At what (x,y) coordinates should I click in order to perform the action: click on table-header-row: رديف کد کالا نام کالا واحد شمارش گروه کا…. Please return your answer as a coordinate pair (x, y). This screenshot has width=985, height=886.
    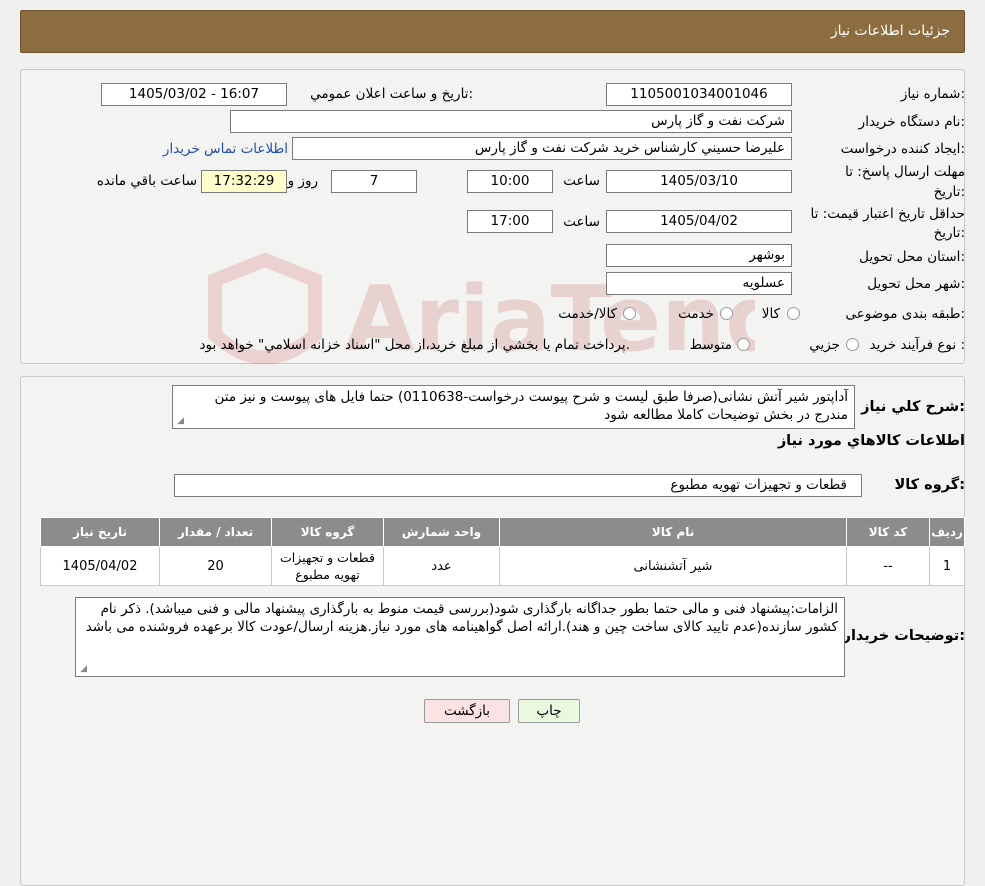
    Looking at the image, I should click on (502, 532).